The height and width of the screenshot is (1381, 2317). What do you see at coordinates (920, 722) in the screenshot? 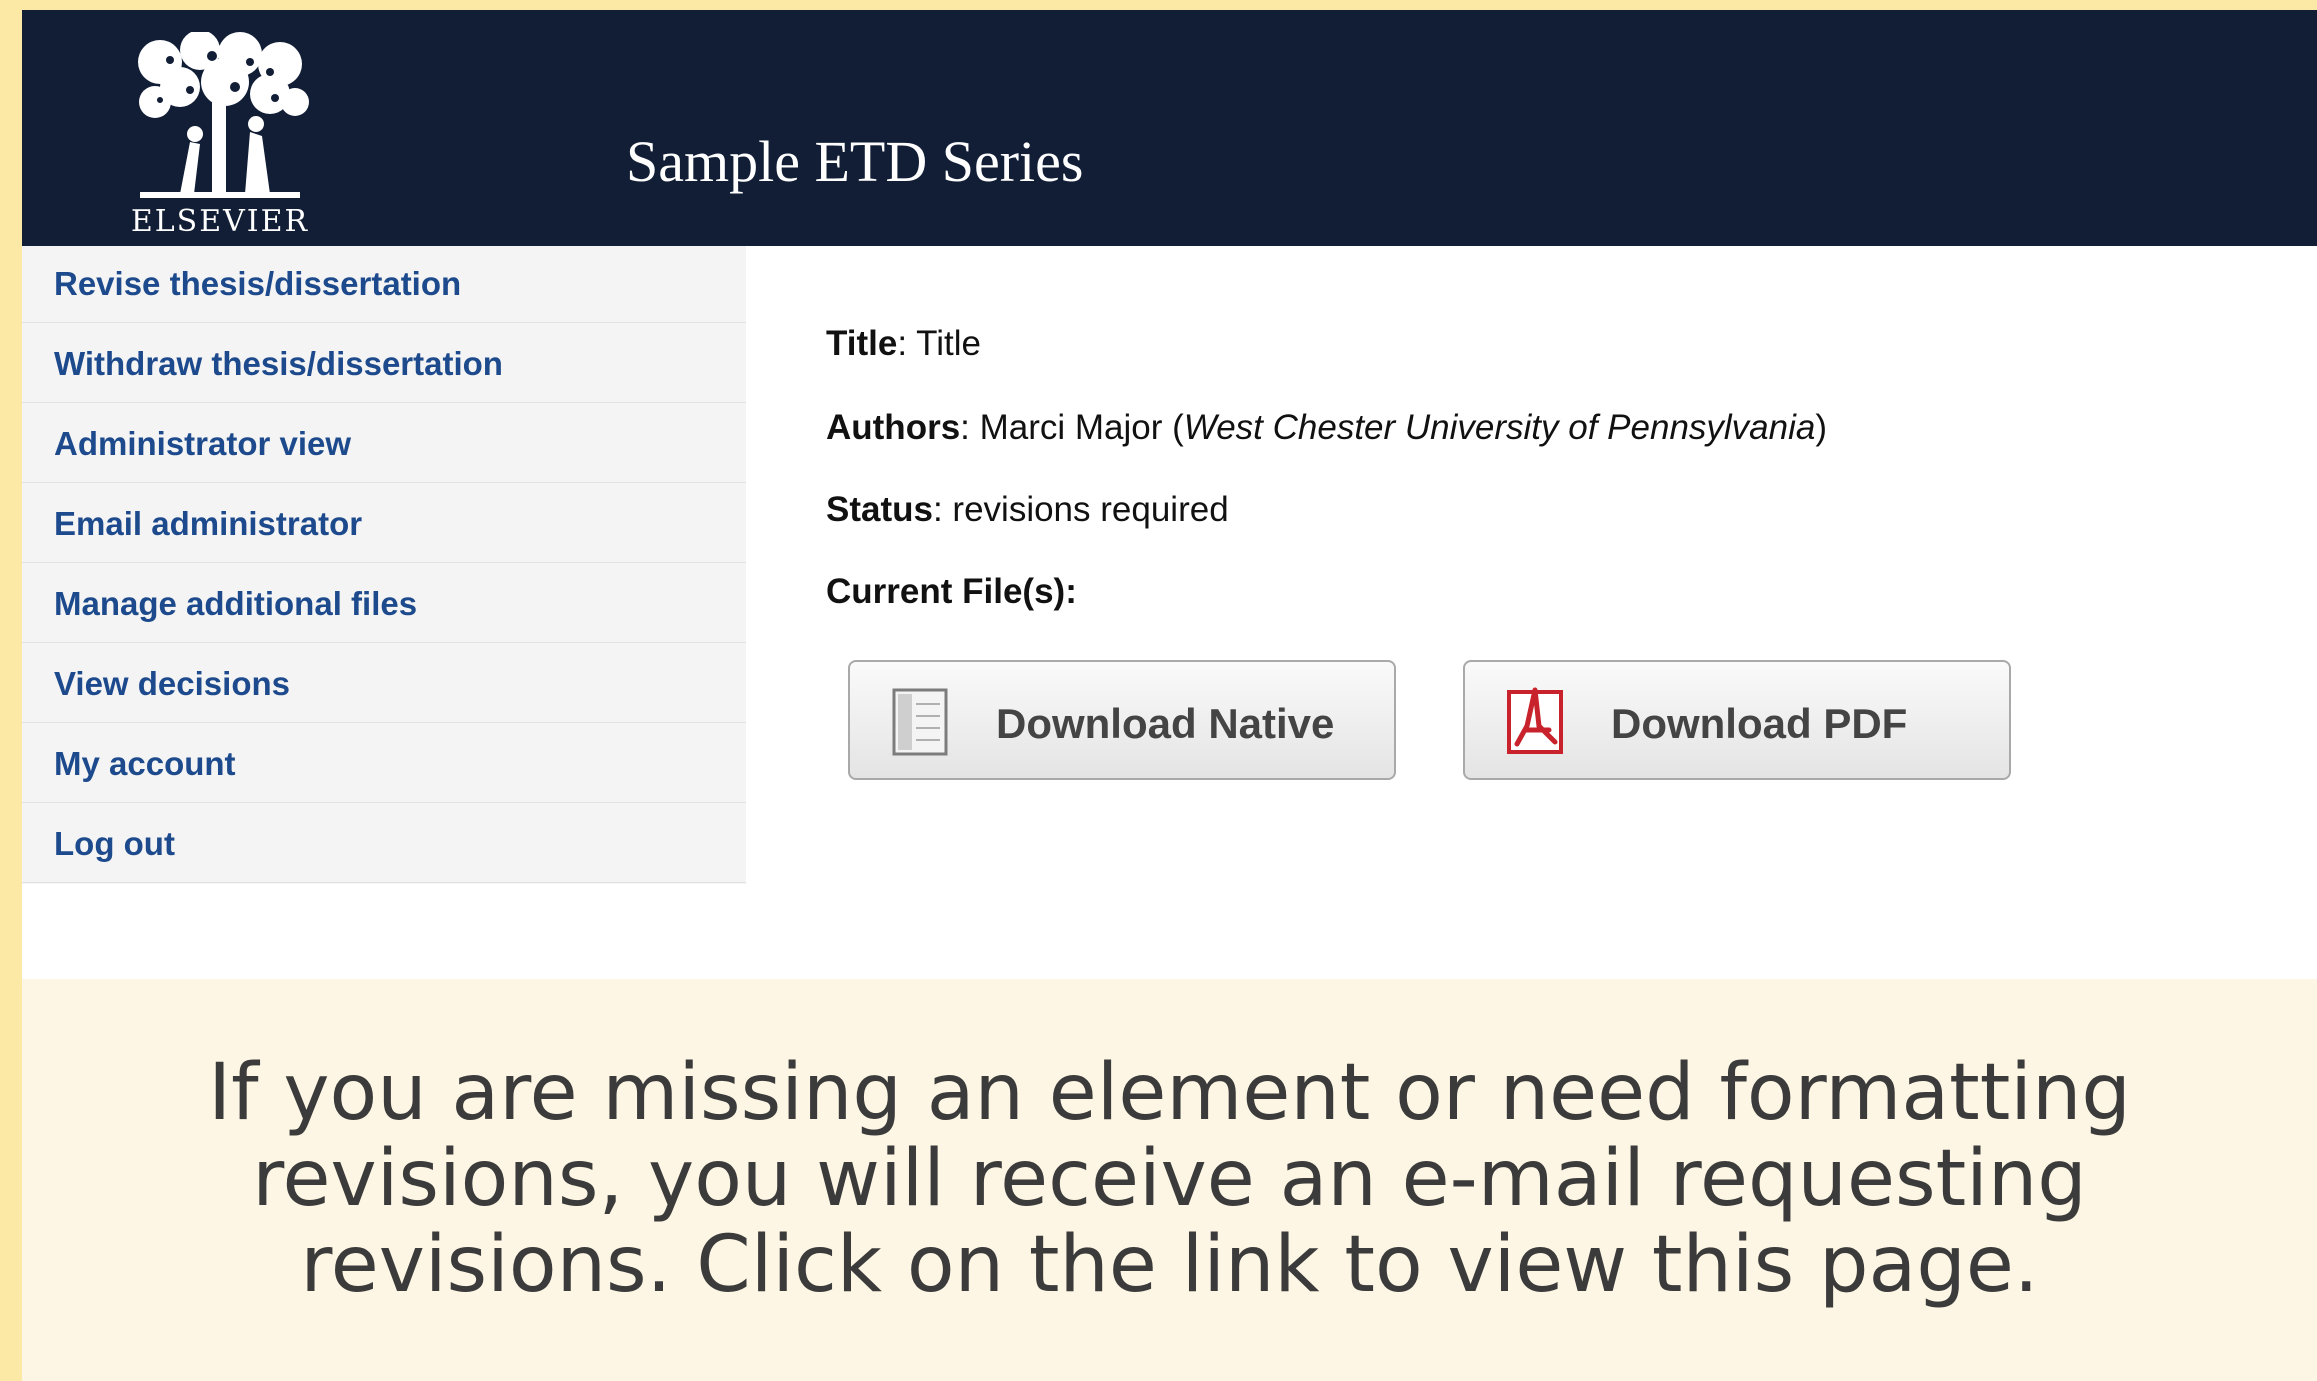
I see `document-icon` at bounding box center [920, 722].